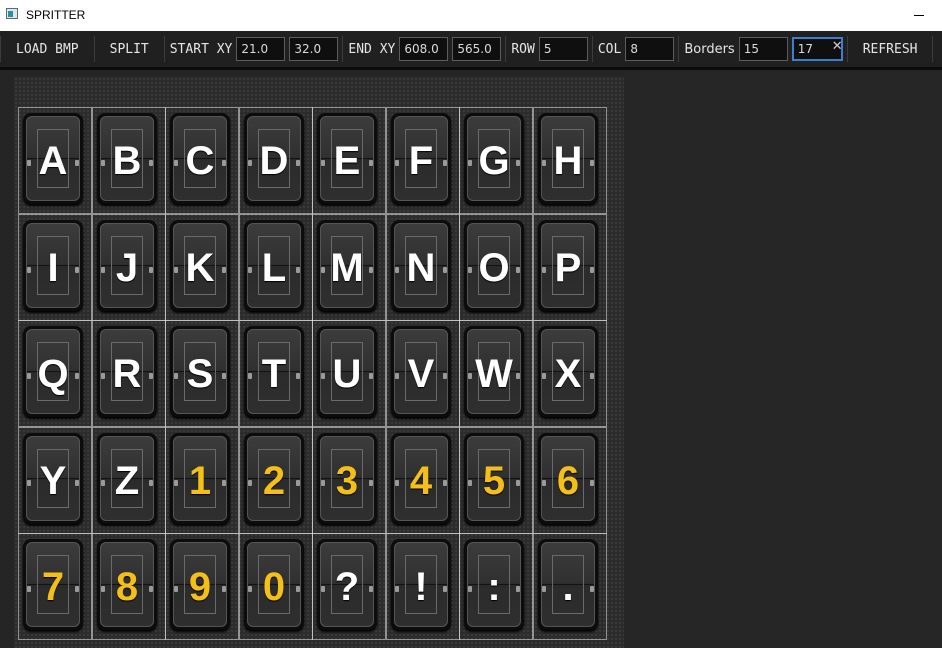  What do you see at coordinates (372, 49) in the screenshot?
I see `end-xy-label: END XY` at bounding box center [372, 49].